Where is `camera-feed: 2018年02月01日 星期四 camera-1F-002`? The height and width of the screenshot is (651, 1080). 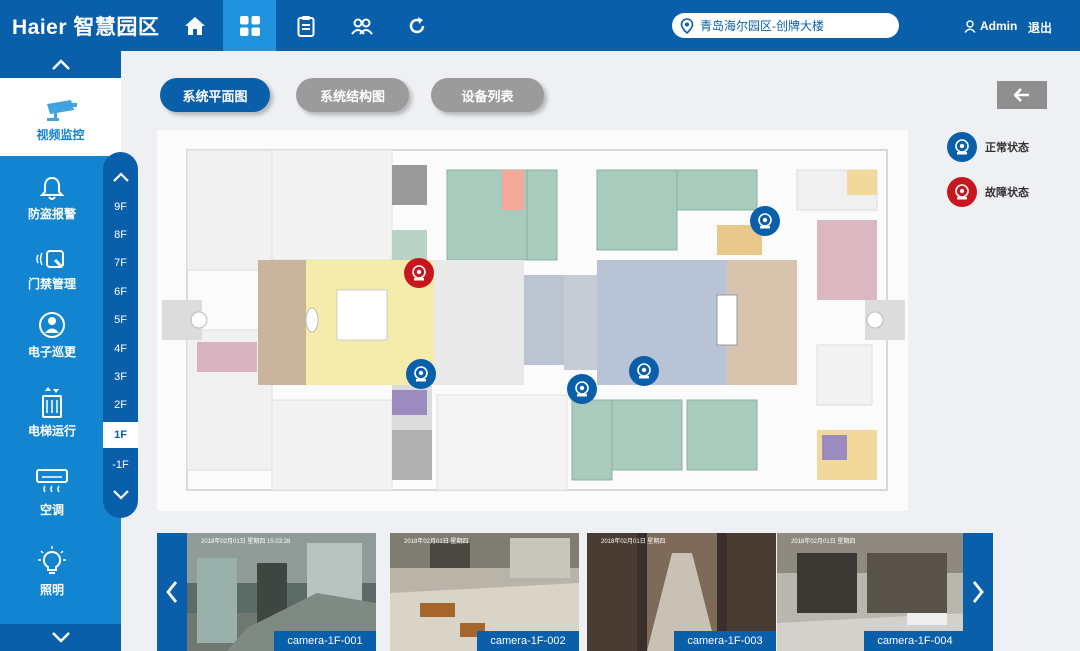
camera-feed: 2018年02月01日 星期四 camera-1F-002 is located at coordinates (484, 592).